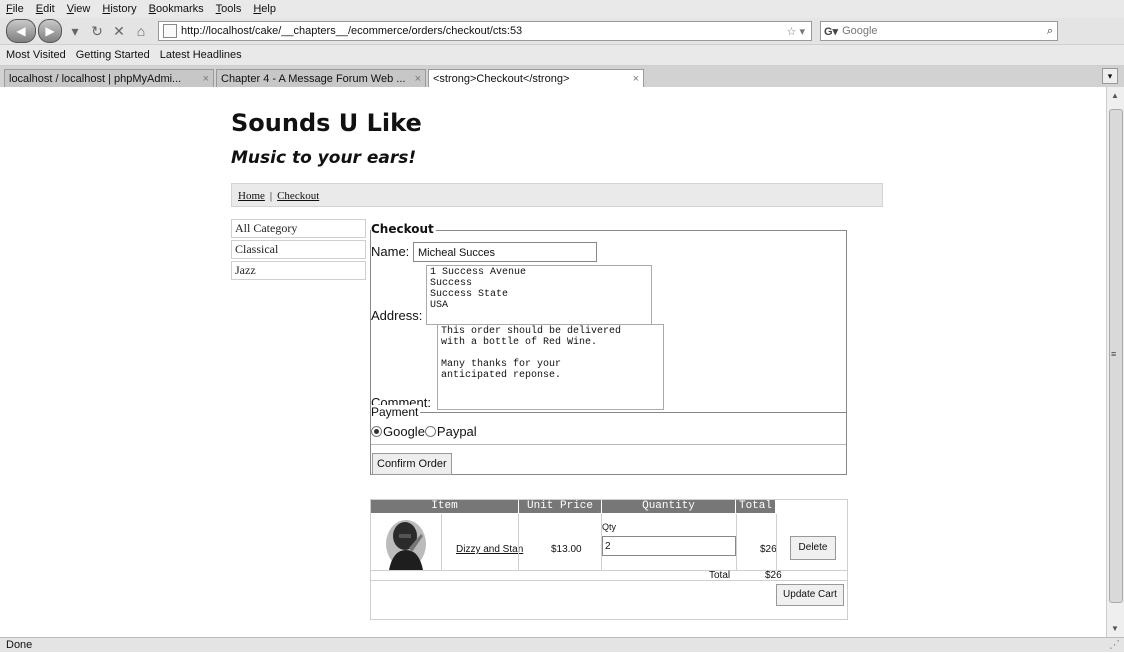 Image resolution: width=1124 pixels, height=653 pixels. Describe the element at coordinates (36, 55) in the screenshot. I see `bookmark-most-visited: Most Visited` at that location.